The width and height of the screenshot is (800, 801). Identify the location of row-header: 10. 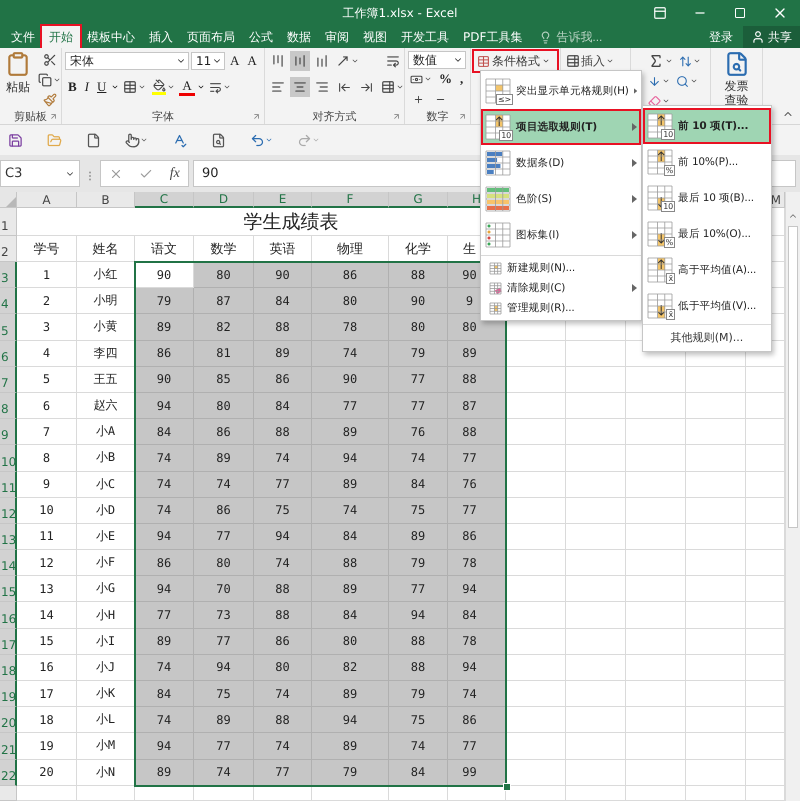
(8, 458).